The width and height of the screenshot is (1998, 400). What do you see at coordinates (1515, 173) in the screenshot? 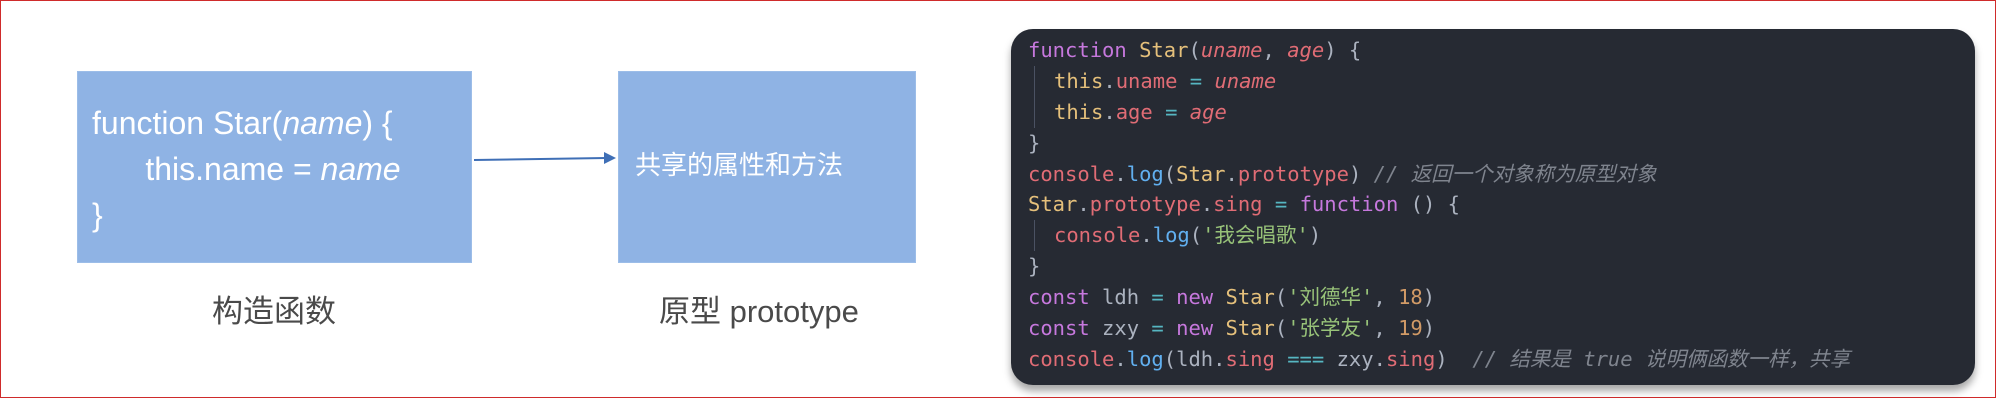
I see `code-token: // 返回一个对象称为原型对象` at bounding box center [1515, 173].